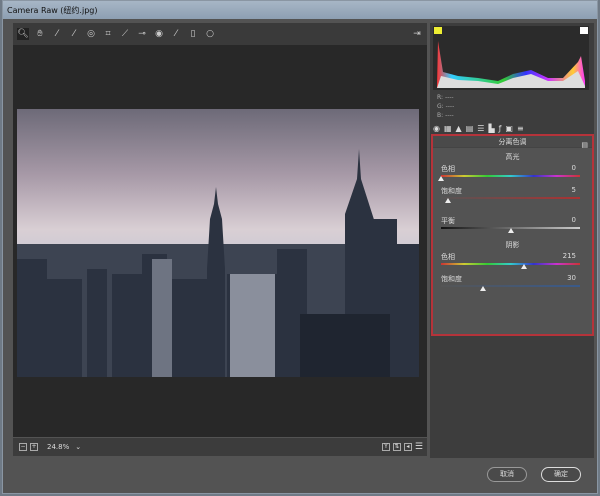  What do you see at coordinates (34, 447) in the screenshot?
I see `zoom-in-button: +` at bounding box center [34, 447].